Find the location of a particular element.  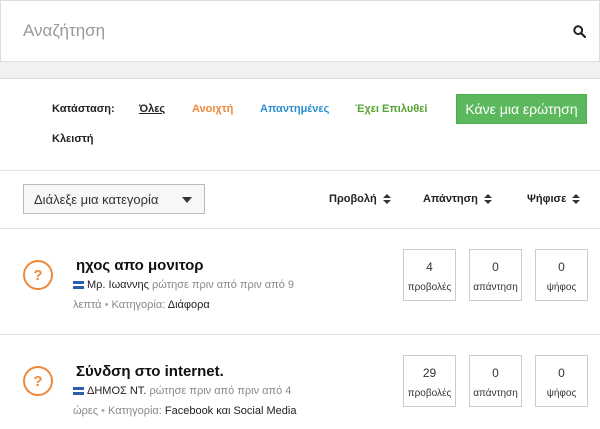

question-title: ηχος απο μονιτορ is located at coordinates (140, 265).